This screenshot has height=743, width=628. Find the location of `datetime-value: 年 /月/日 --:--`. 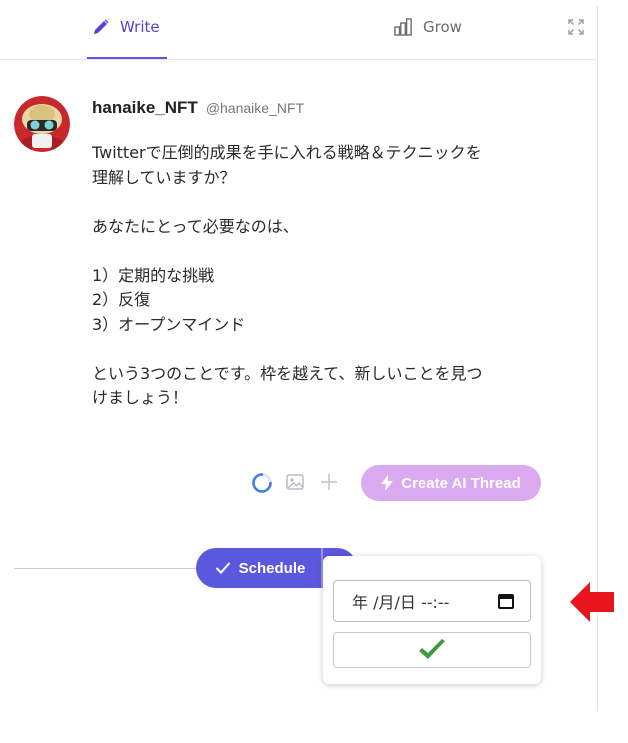

datetime-value: 年 /月/日 --:-- is located at coordinates (401, 602).